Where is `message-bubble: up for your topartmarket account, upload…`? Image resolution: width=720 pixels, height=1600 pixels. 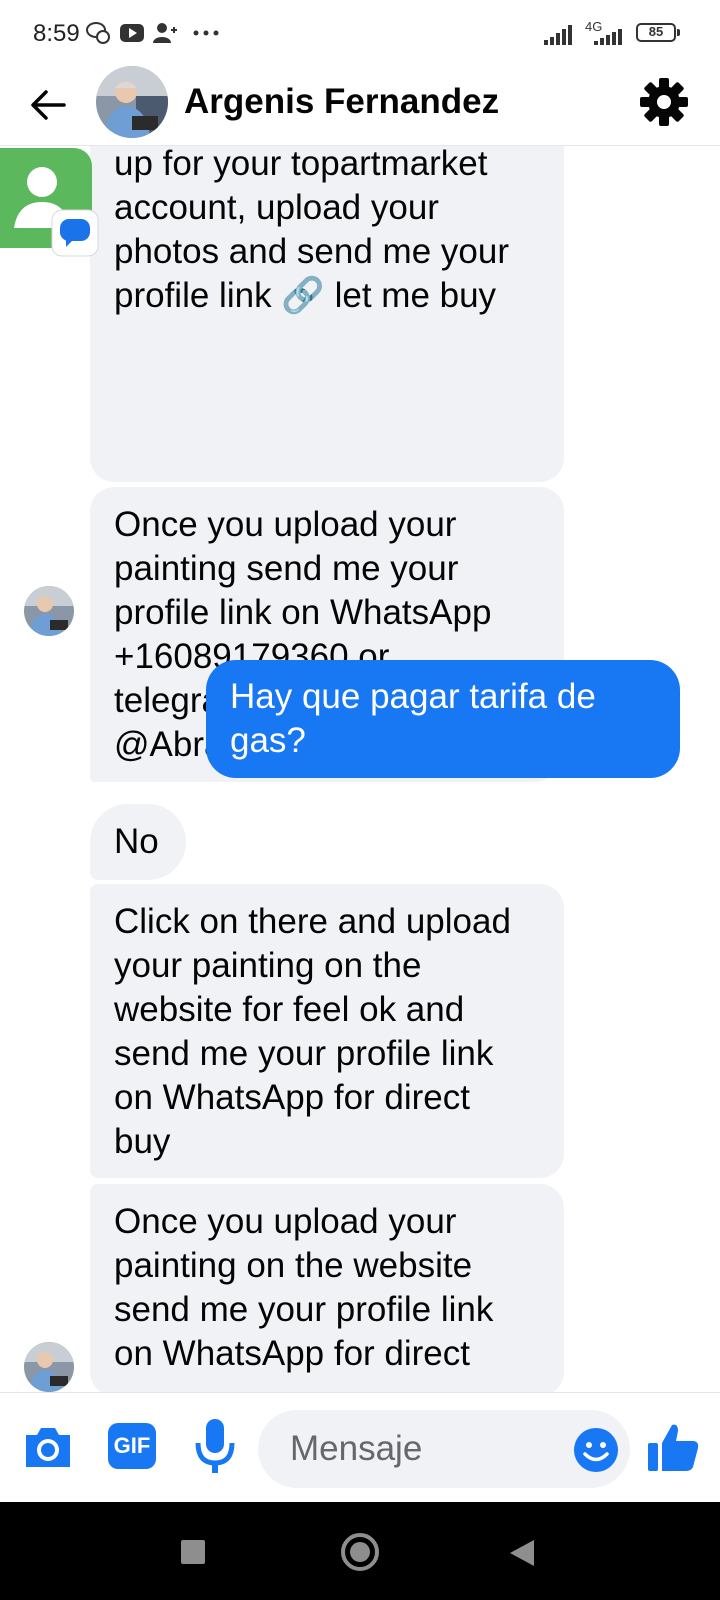 message-bubble: up for your topartmarket account, upload… is located at coordinates (327, 314).